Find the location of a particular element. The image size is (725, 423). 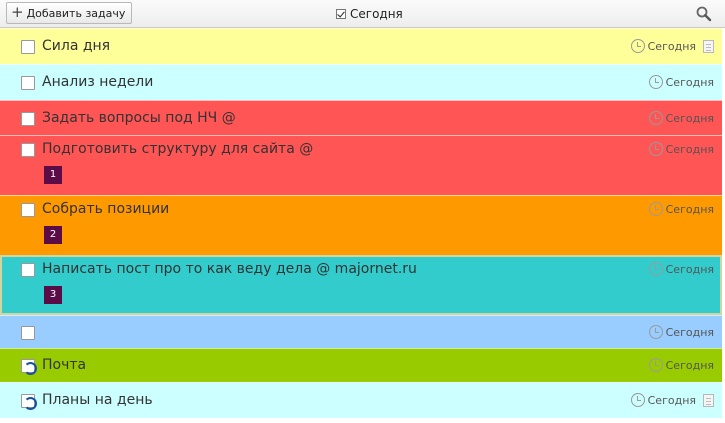

add-task-button: + Добавить задачу is located at coordinates (69, 13).